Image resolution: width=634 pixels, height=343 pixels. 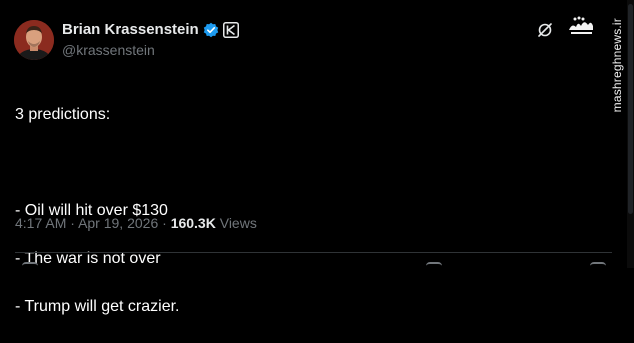 I want to click on tweet-line: - Trump will get crazier., so click(x=97, y=306).